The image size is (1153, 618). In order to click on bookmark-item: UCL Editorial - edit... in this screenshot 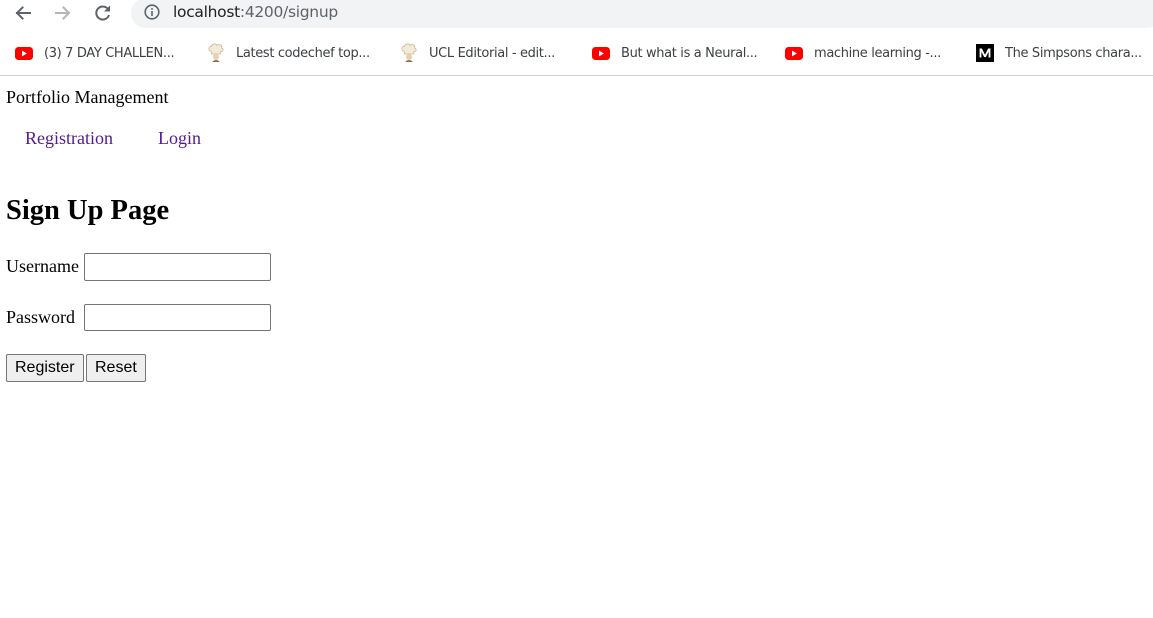, I will do `click(477, 53)`.